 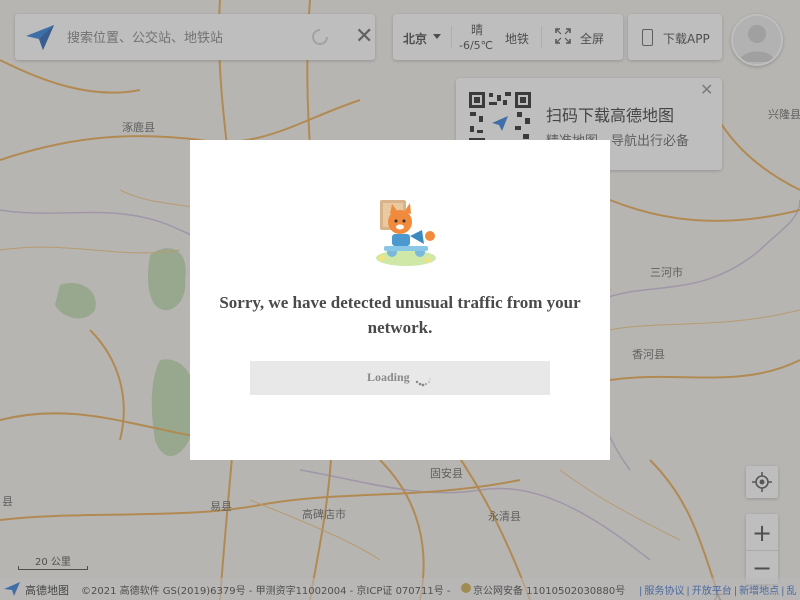 What do you see at coordinates (406, 233) in the screenshot?
I see `fox-mascot-icon` at bounding box center [406, 233].